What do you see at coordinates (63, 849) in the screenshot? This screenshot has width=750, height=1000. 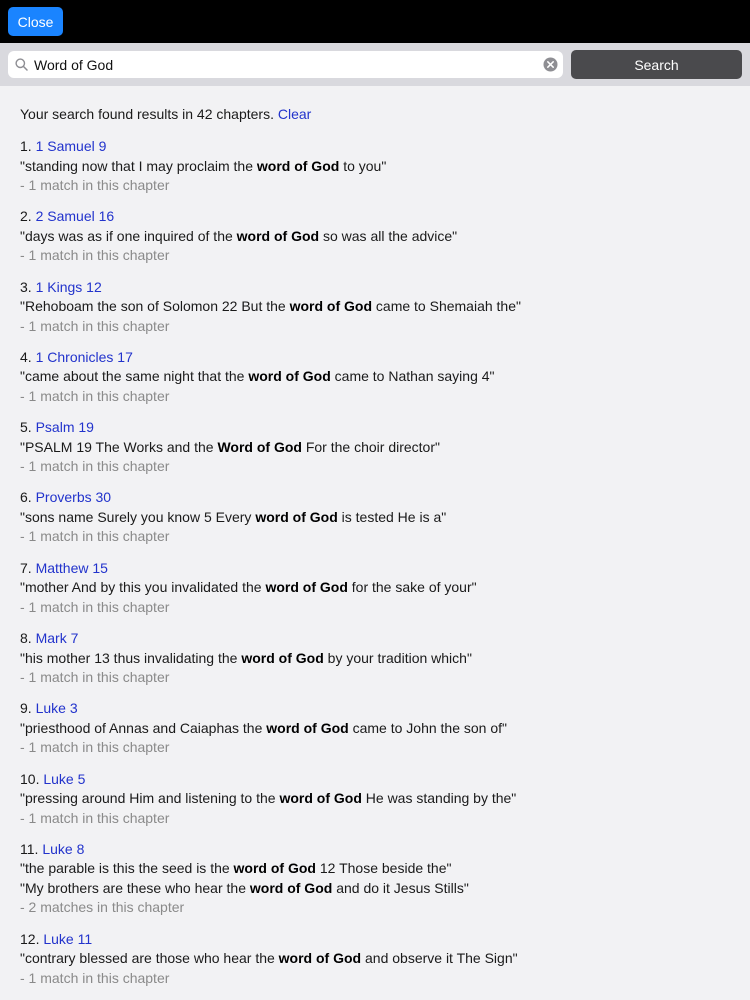 I see `result-reference-link: Luke 8` at bounding box center [63, 849].